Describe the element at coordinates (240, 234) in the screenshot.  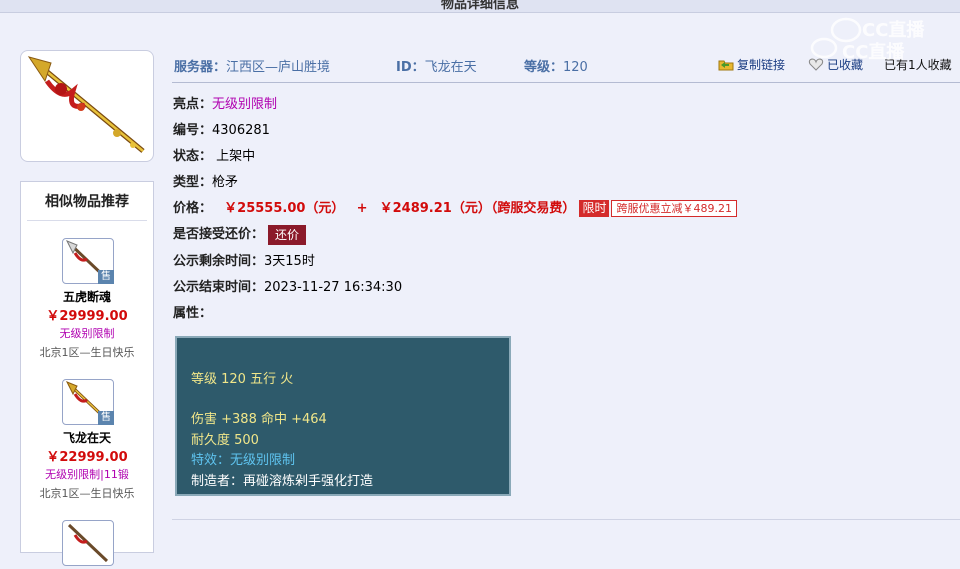
I see `counter-offer-row: 是否接受还价： 还价` at that location.